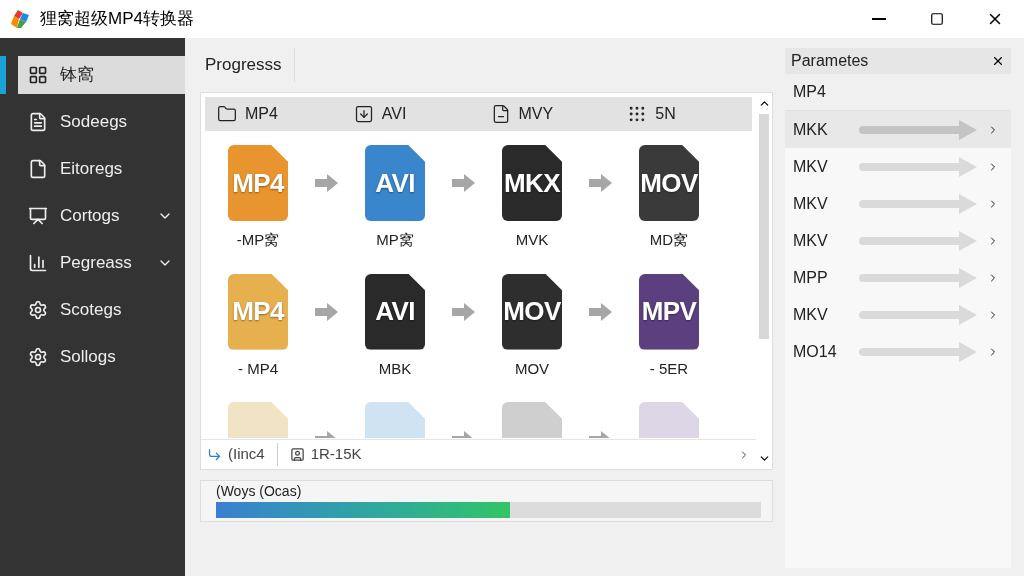 Image resolution: width=1024 pixels, height=576 pixels. Describe the element at coordinates (20, 19) in the screenshot. I see `app-logo-icon` at that location.